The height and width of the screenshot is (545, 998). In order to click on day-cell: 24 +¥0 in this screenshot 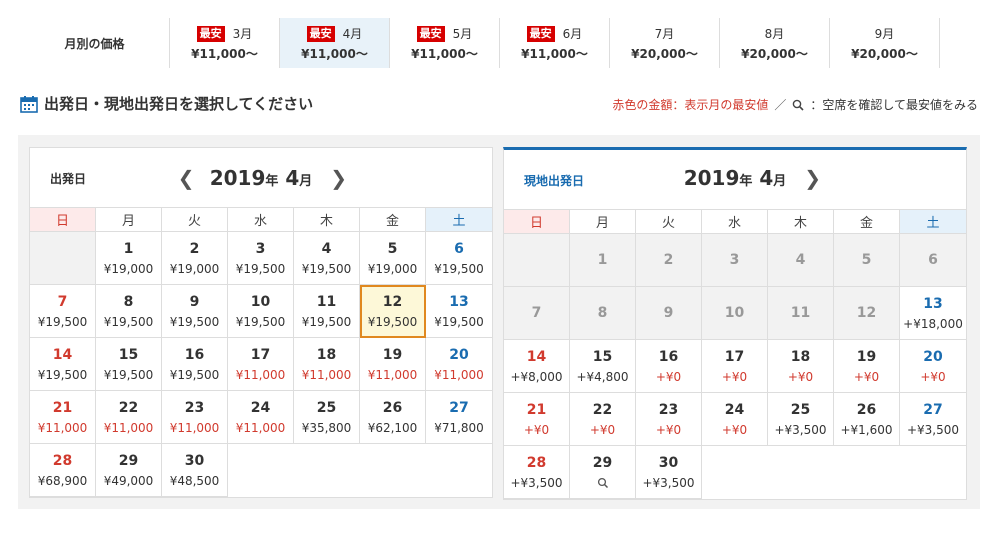, I will do `click(735, 419)`.